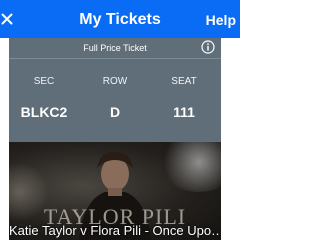 This screenshot has height=240, width=320. I want to click on app-header: My Tickets Help, so click(120, 19).